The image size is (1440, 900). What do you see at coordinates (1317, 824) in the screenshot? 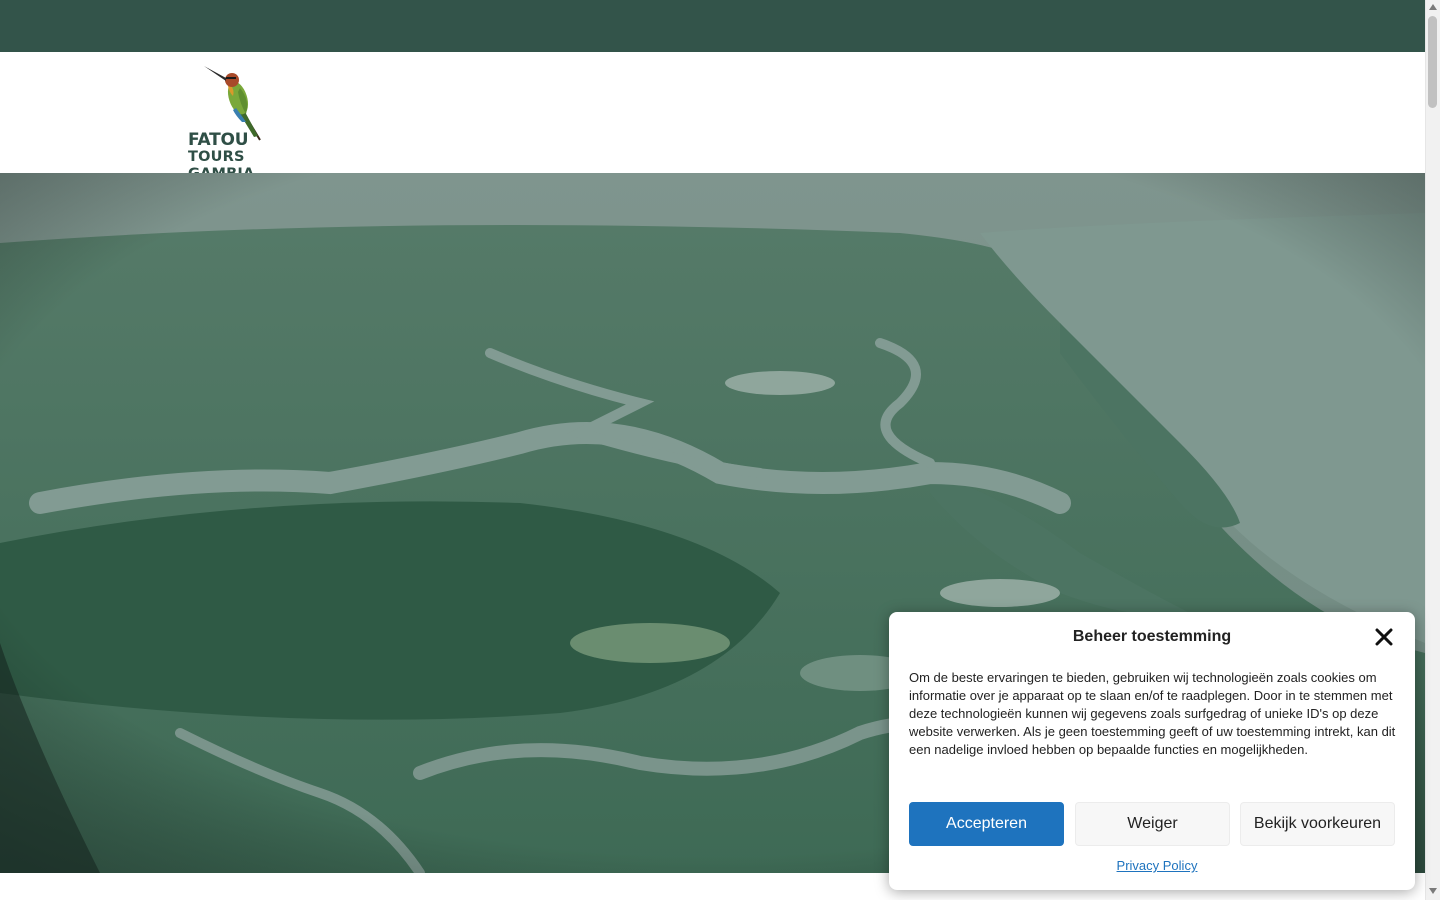
I see `view-preferences-button: Bekijk voorkeuren` at bounding box center [1317, 824].